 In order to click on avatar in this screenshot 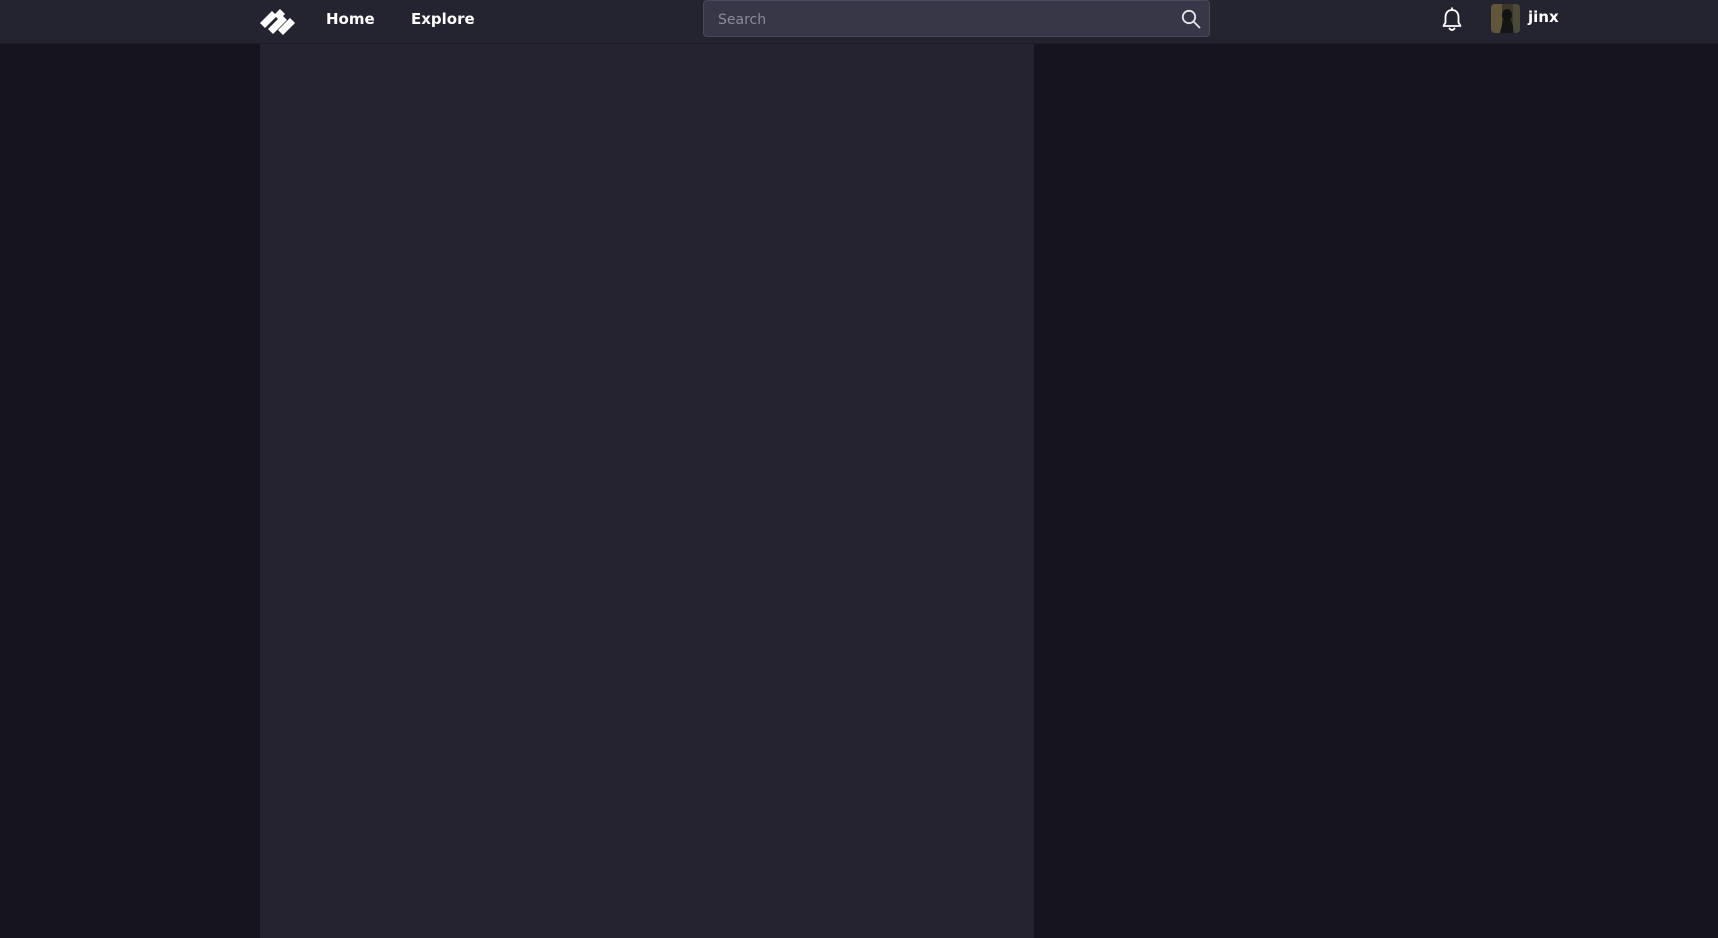, I will do `click(1505, 18)`.